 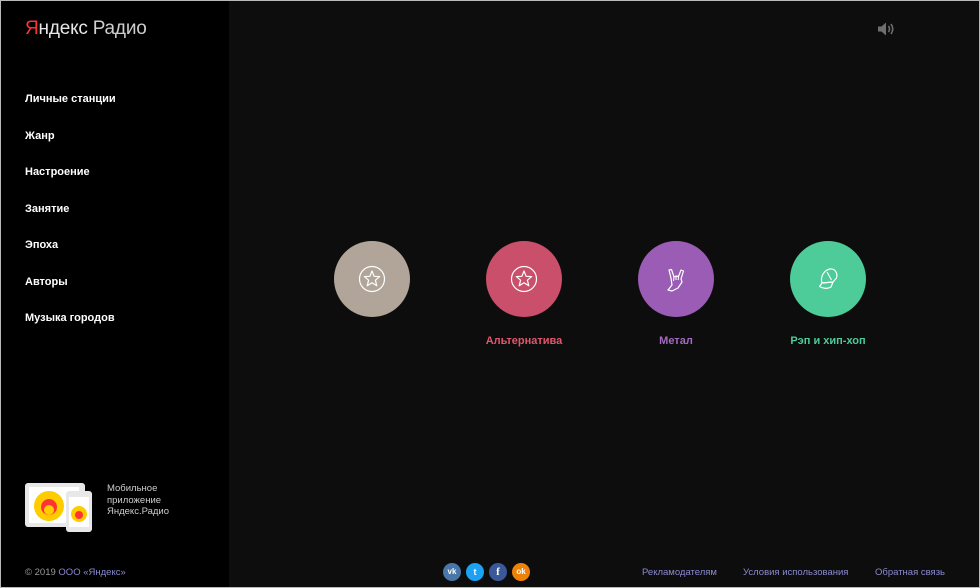 I want to click on mobile-app-promo: Мобильное приложение Яндекс.Радио, so click(x=120, y=507).